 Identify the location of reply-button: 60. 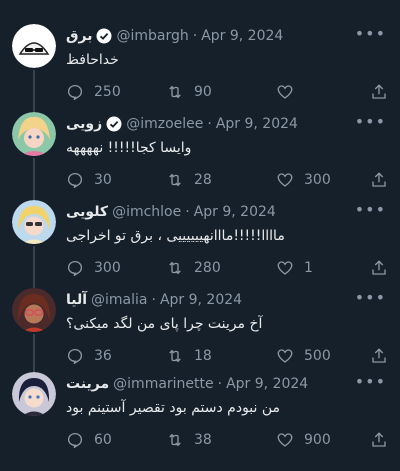
(89, 440).